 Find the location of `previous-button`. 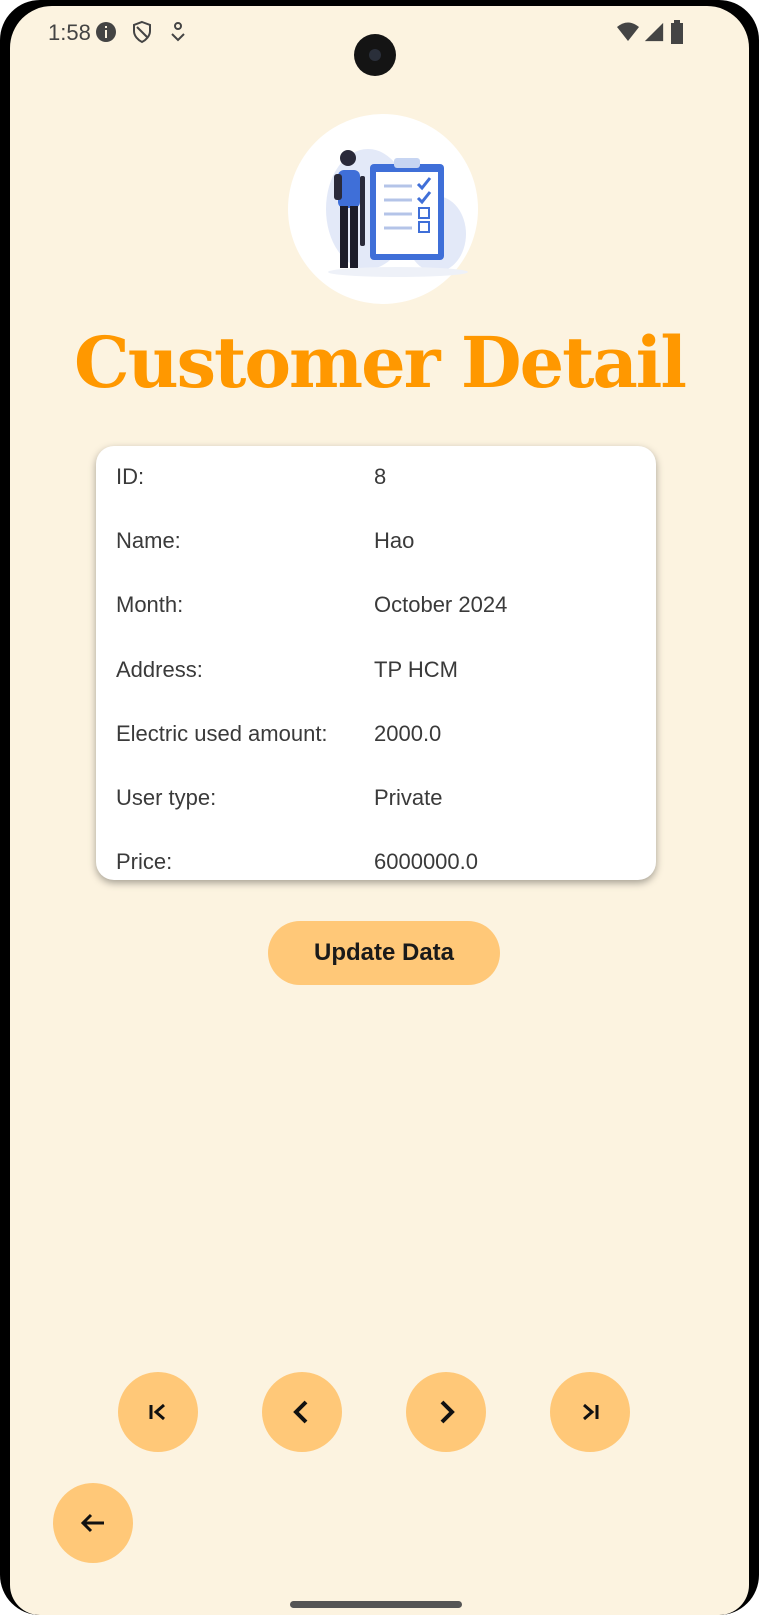

previous-button is located at coordinates (302, 1412).